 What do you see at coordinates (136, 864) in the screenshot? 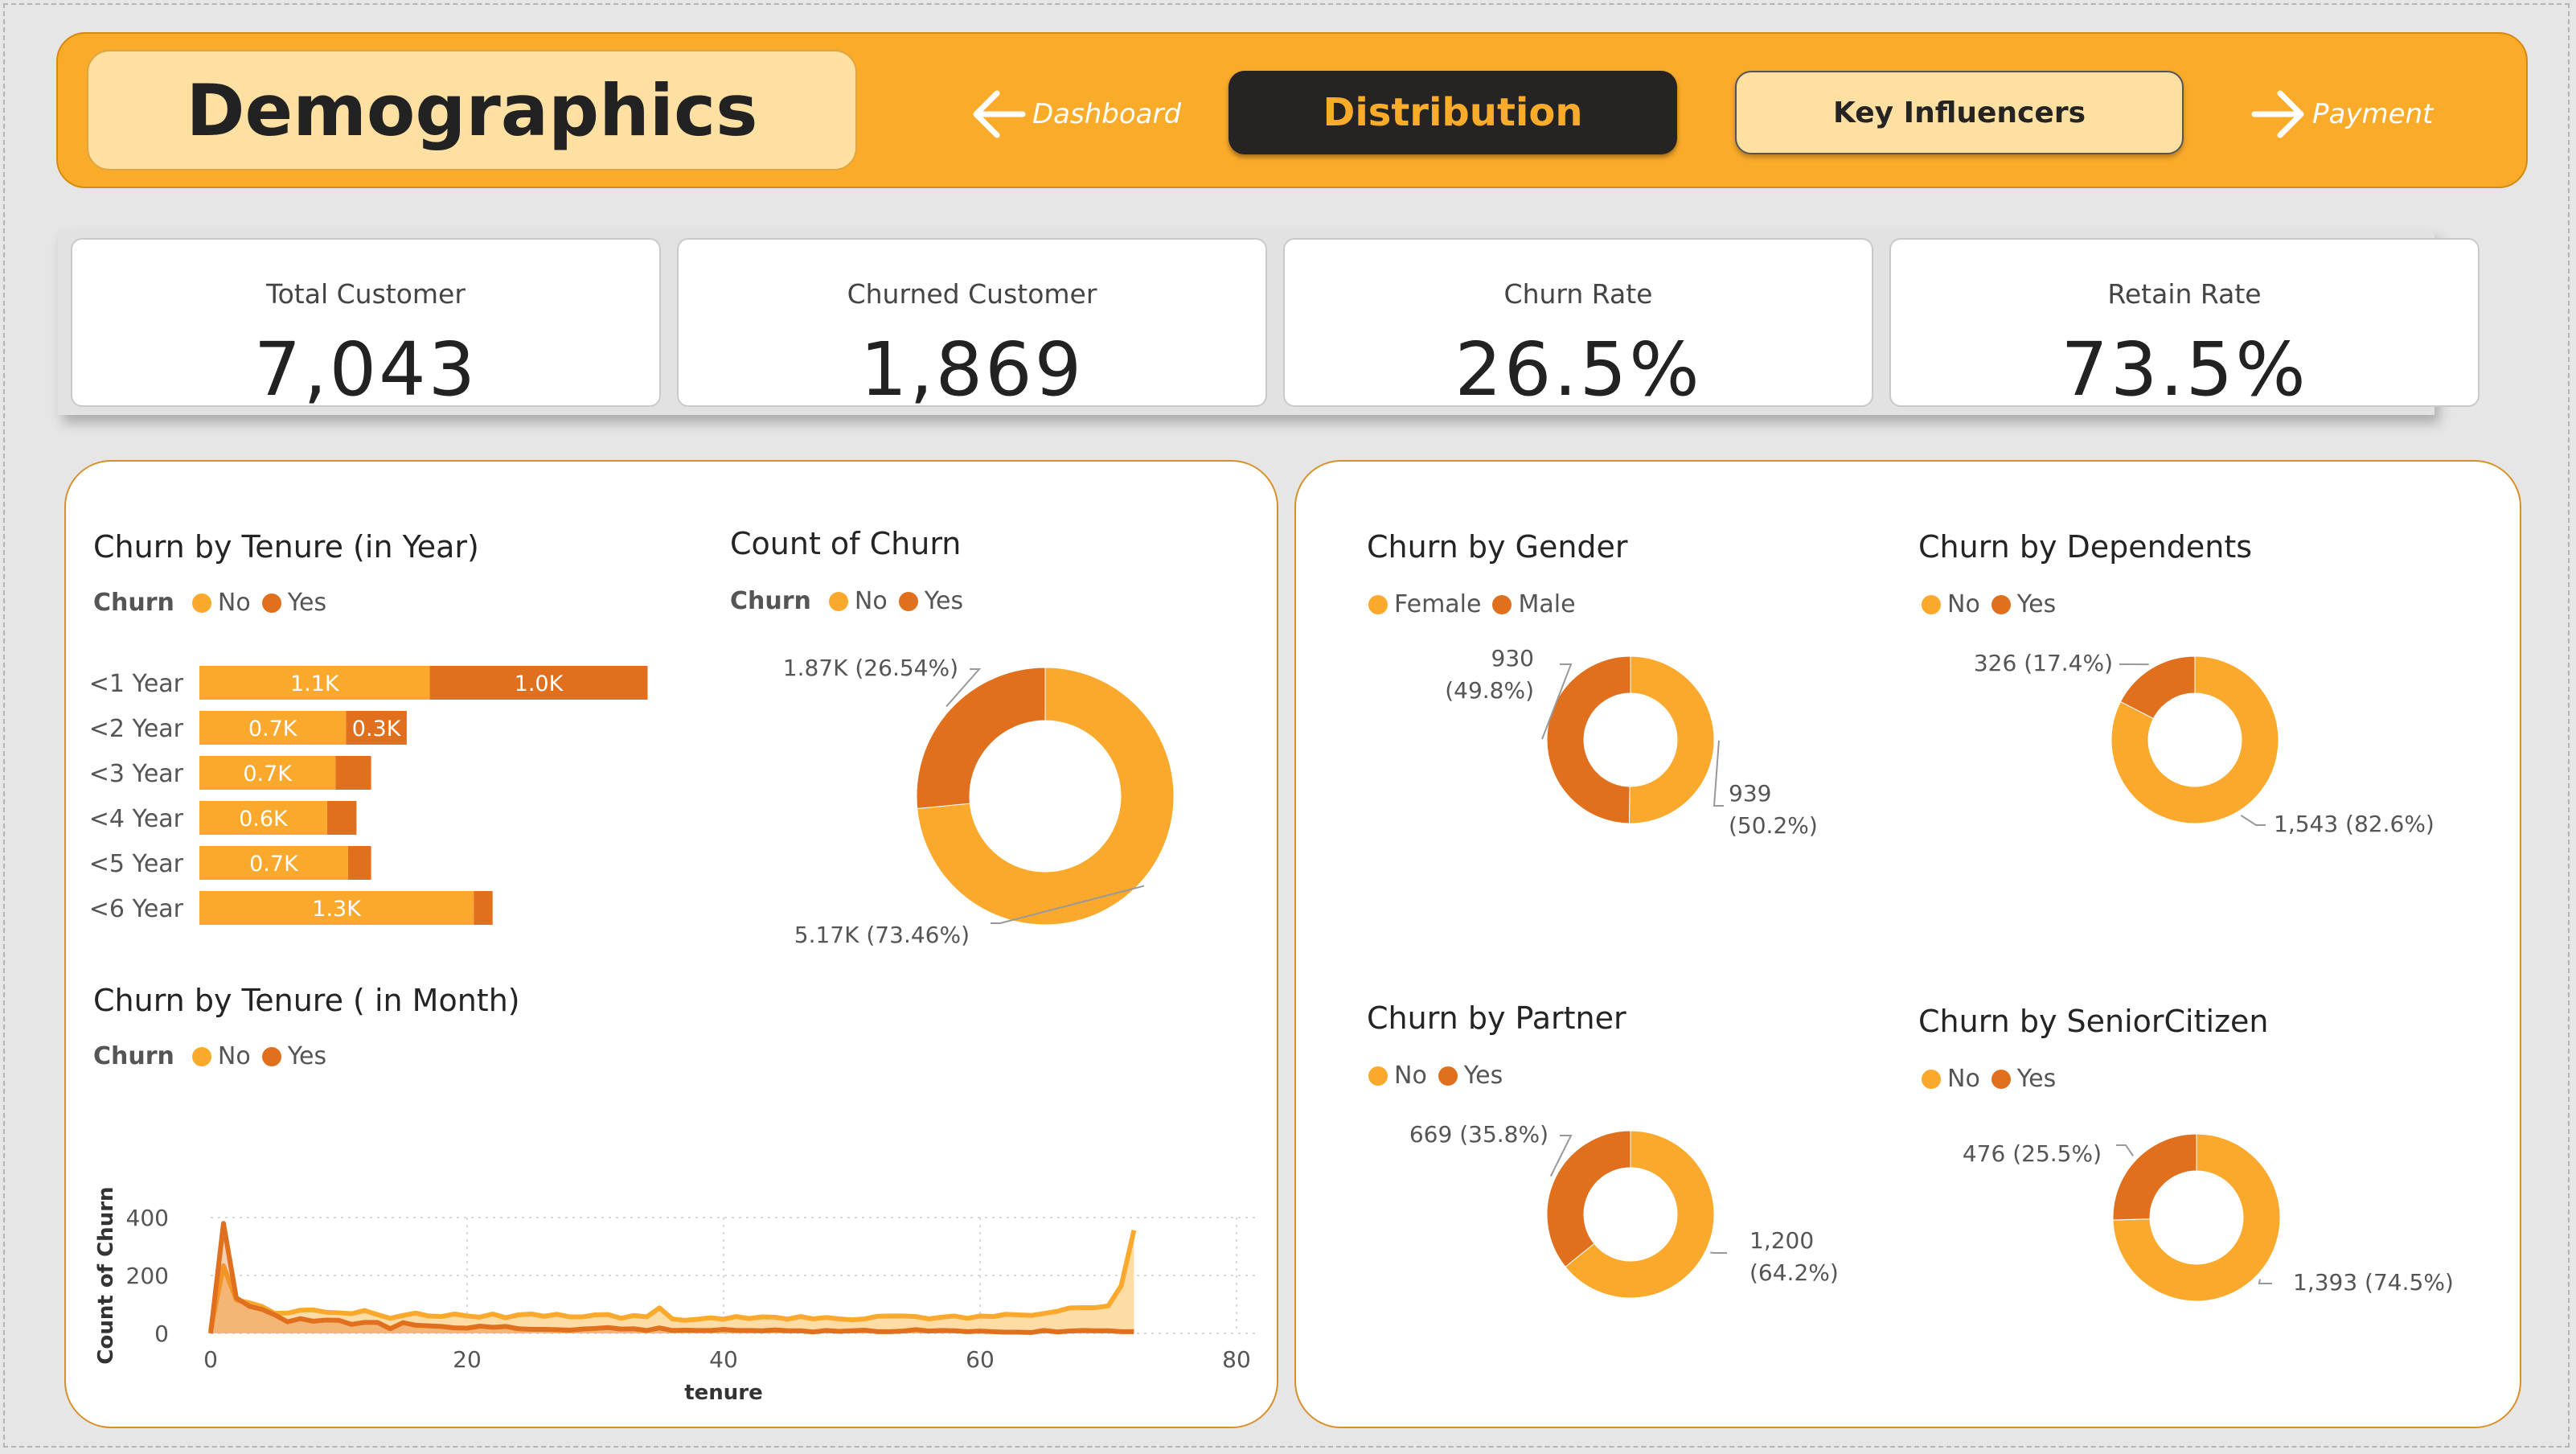
I see `category-tick-label: <5 Year` at bounding box center [136, 864].